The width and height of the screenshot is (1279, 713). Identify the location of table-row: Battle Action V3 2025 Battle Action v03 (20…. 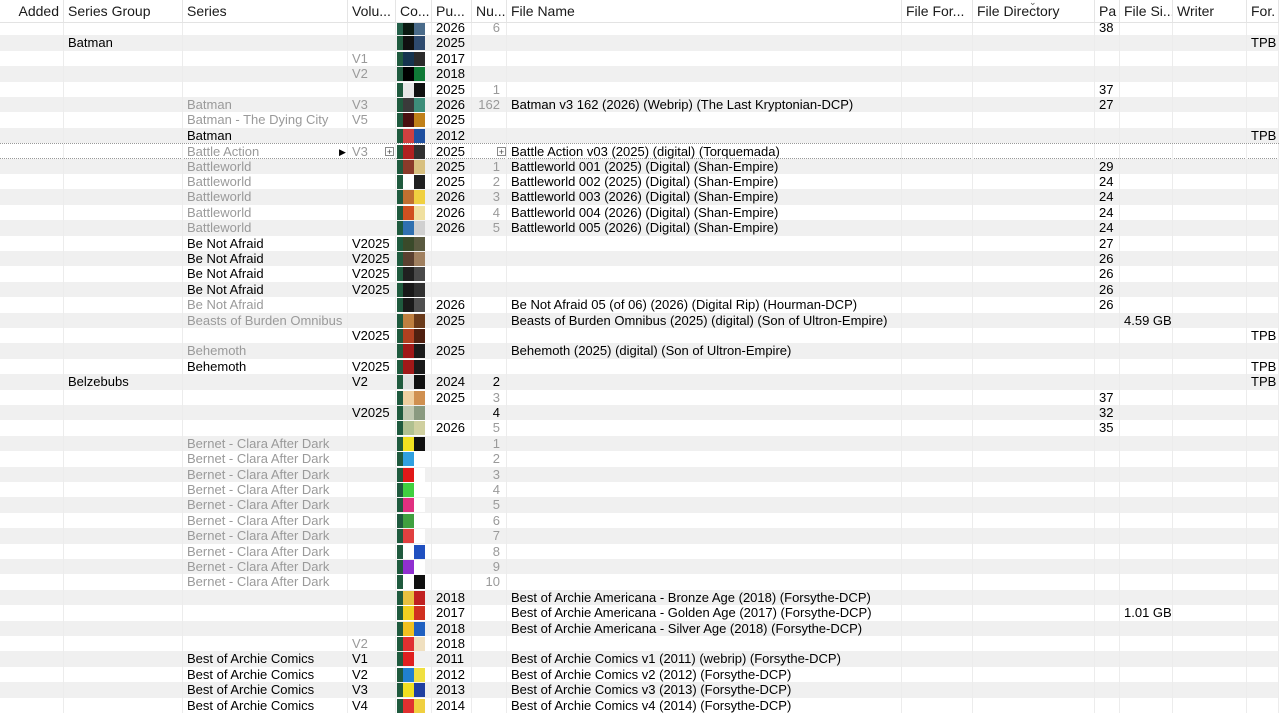
(639, 151).